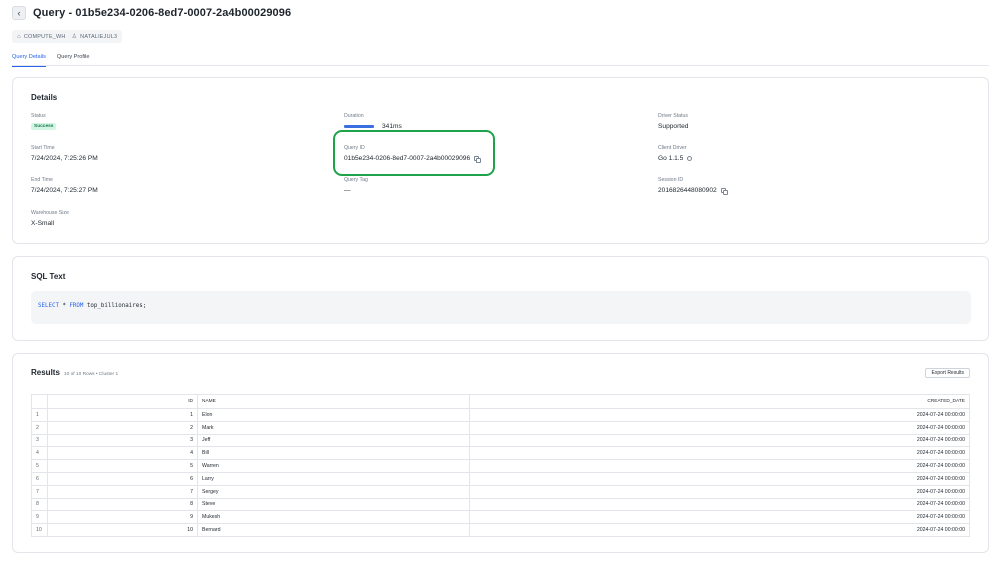 This screenshot has width=1000, height=561. What do you see at coordinates (43, 148) in the screenshot?
I see `start-time-label: Start Time` at bounding box center [43, 148].